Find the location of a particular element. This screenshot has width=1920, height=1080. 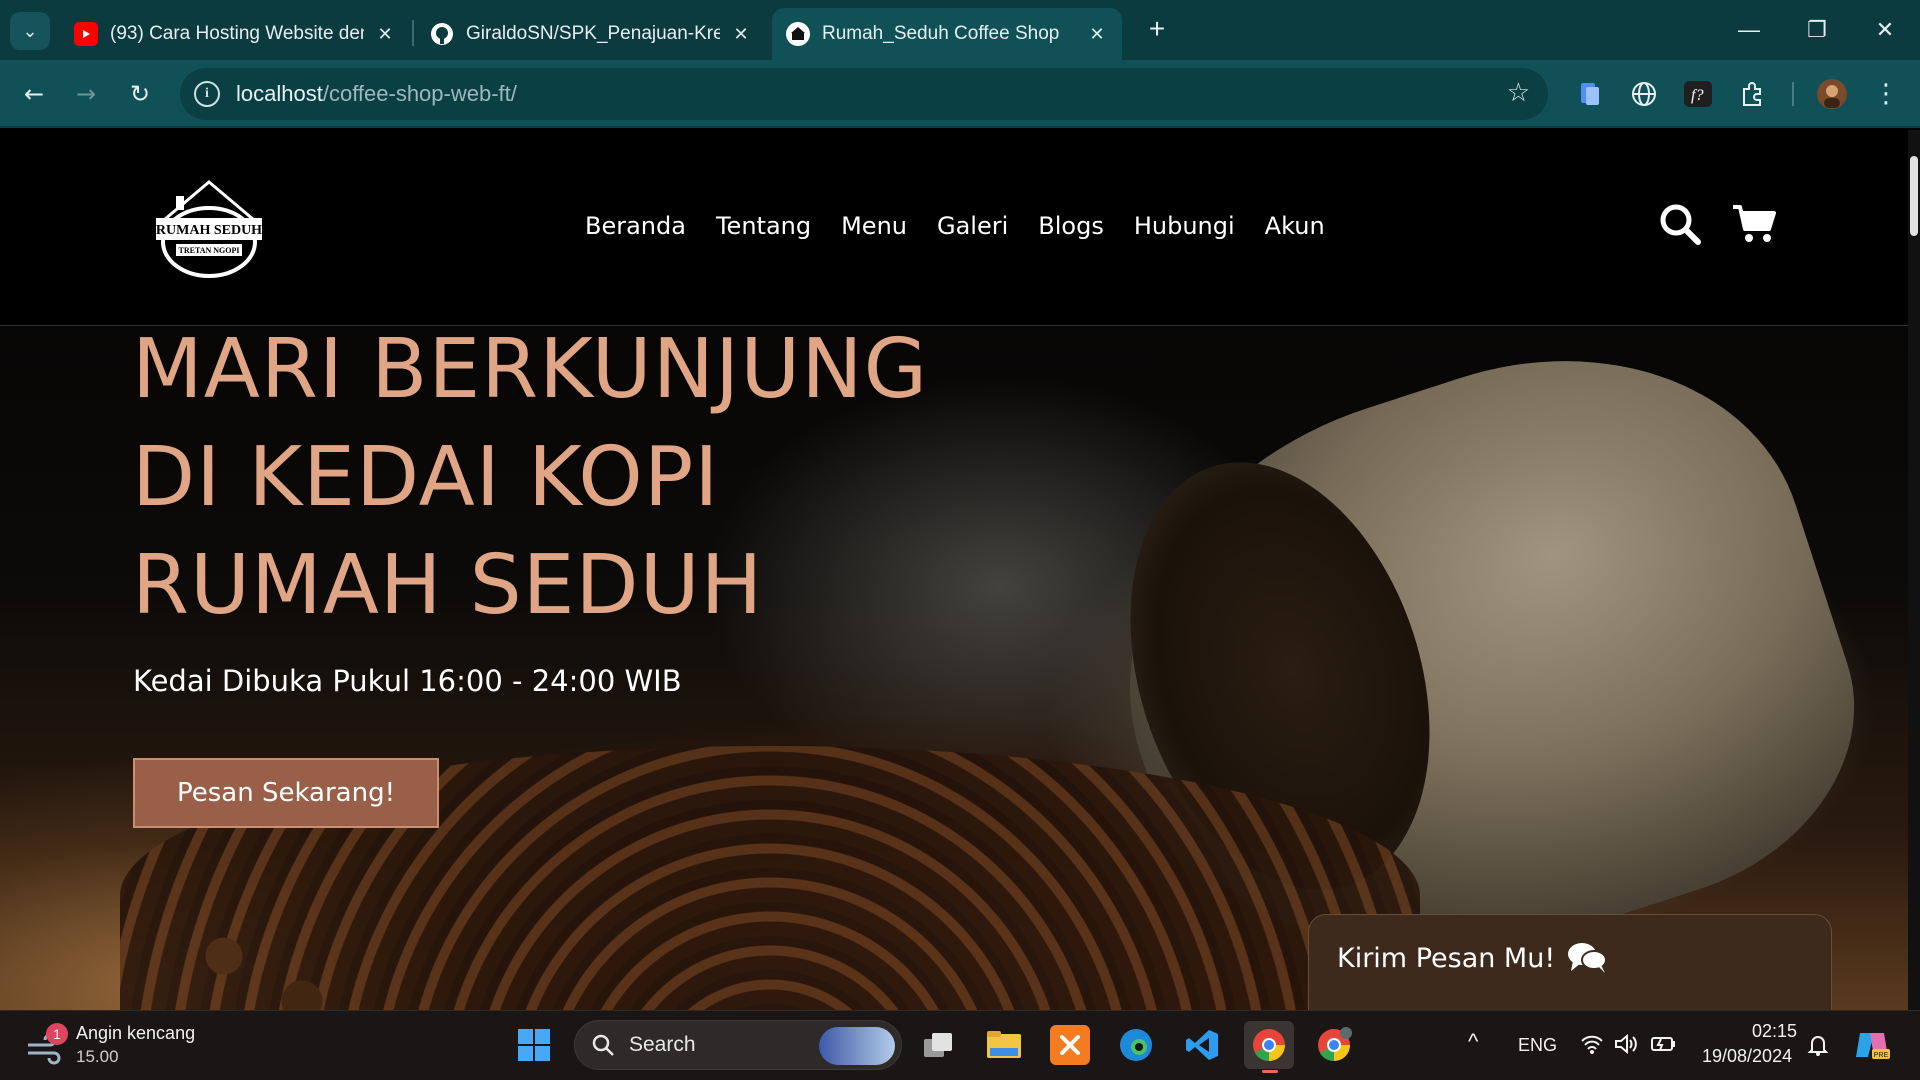

nav-beranda: Beranda is located at coordinates (635, 226).